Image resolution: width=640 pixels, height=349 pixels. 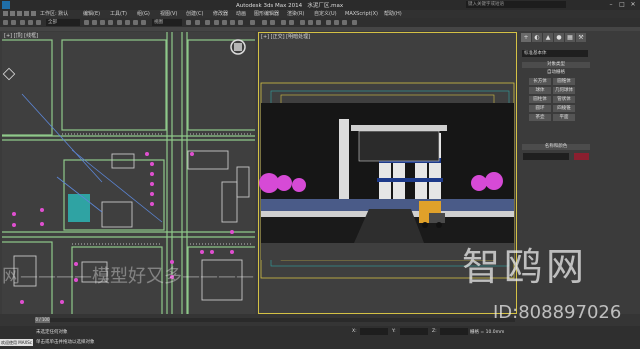 I want to click on save-icon, so click(x=19, y=13).